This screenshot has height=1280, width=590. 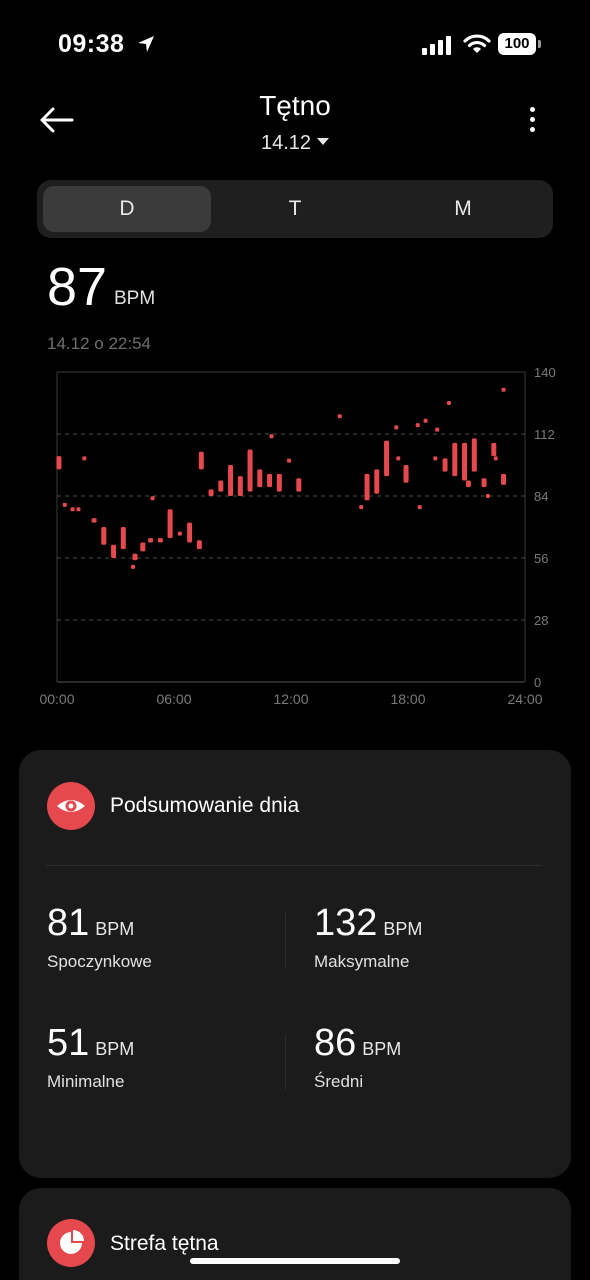 I want to click on tab-week: T, so click(x=295, y=209).